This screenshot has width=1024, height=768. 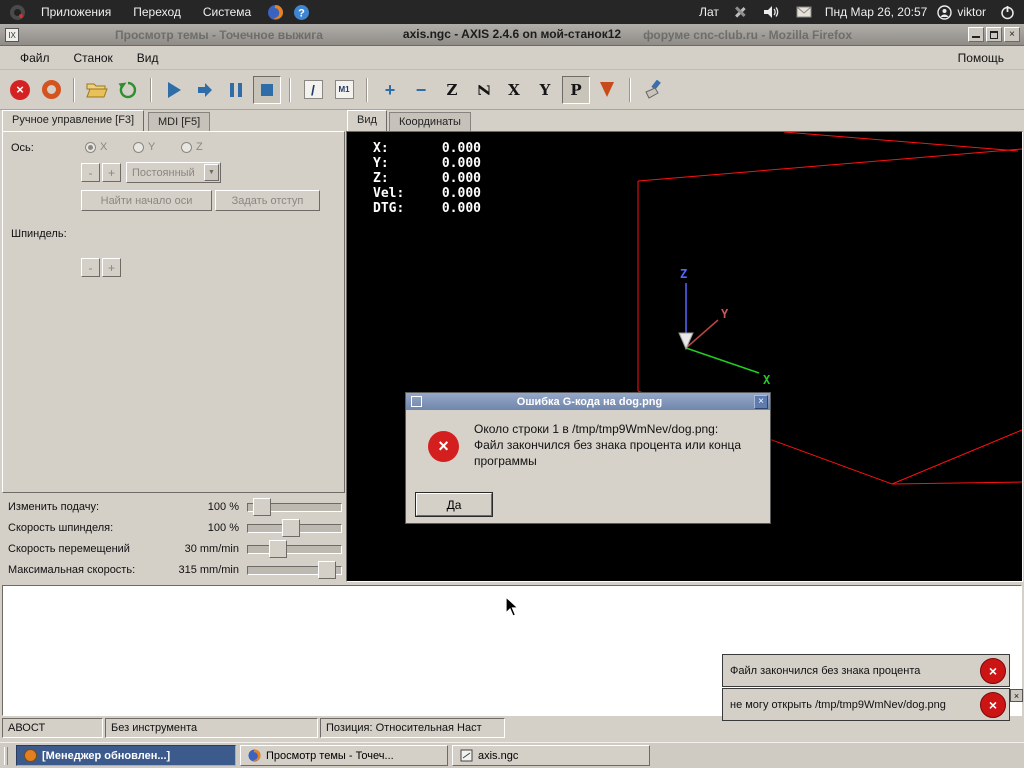 I want to click on zoom-in-button: +, so click(x=390, y=90).